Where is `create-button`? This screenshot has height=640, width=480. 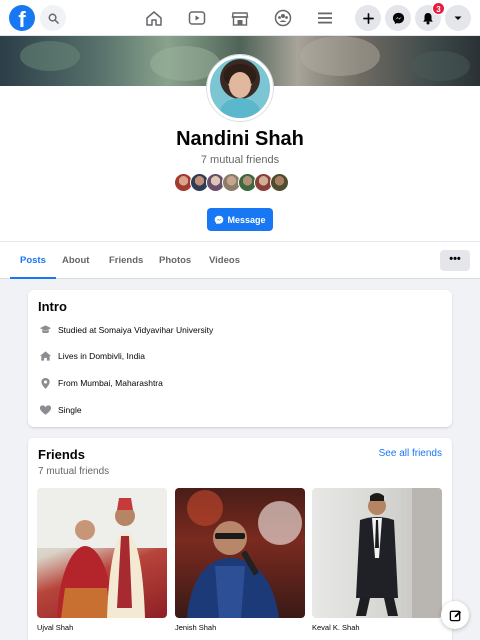
create-button is located at coordinates (368, 18).